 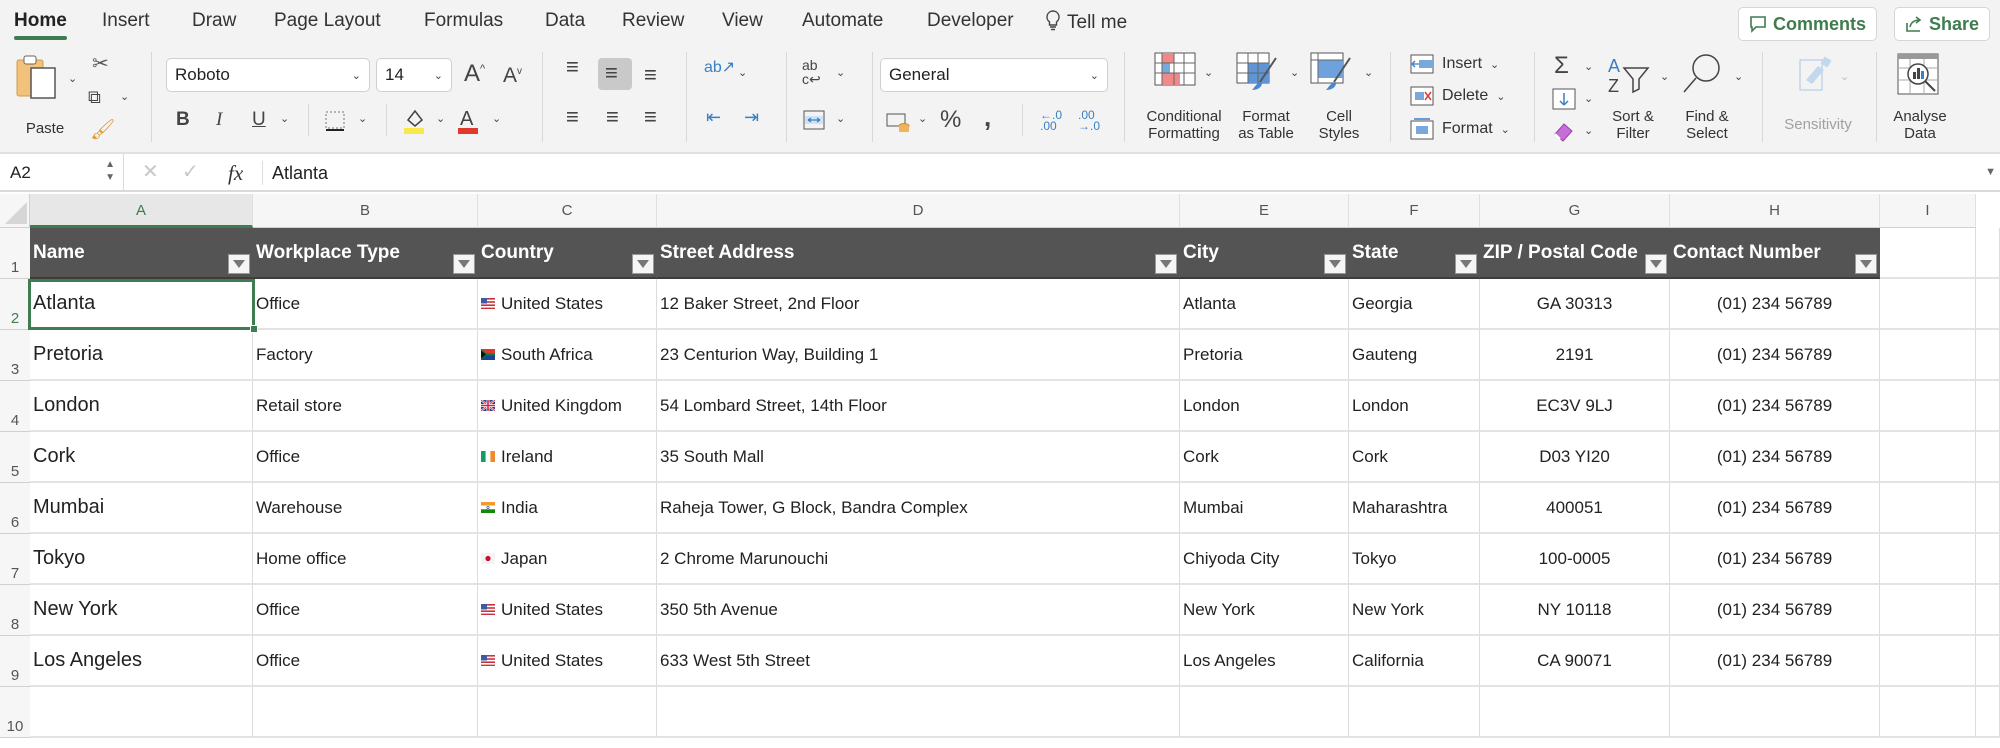 I want to click on column-header-d: D, so click(x=918, y=211).